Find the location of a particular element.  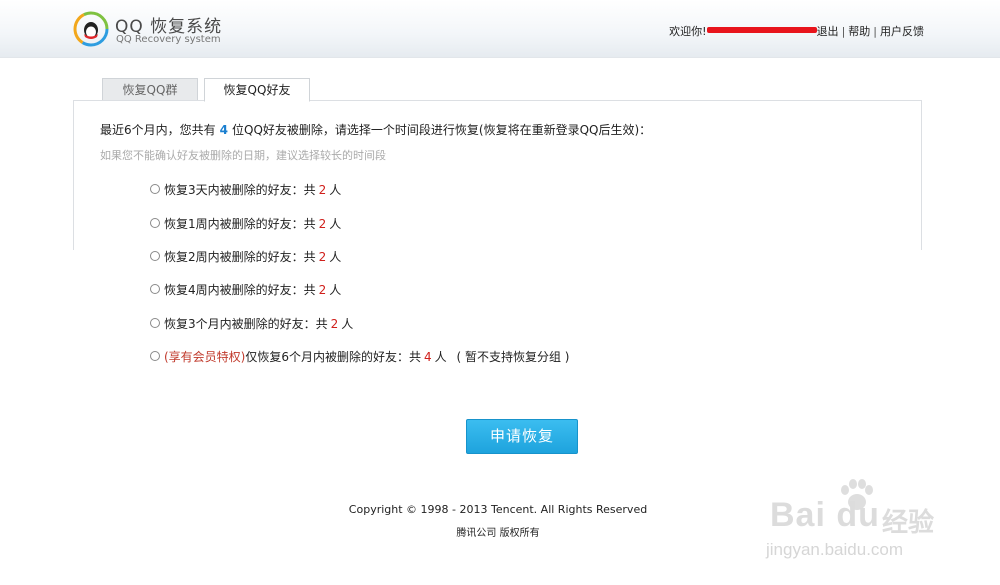

intro-before: 最近6个月内，您共有 is located at coordinates (158, 130).